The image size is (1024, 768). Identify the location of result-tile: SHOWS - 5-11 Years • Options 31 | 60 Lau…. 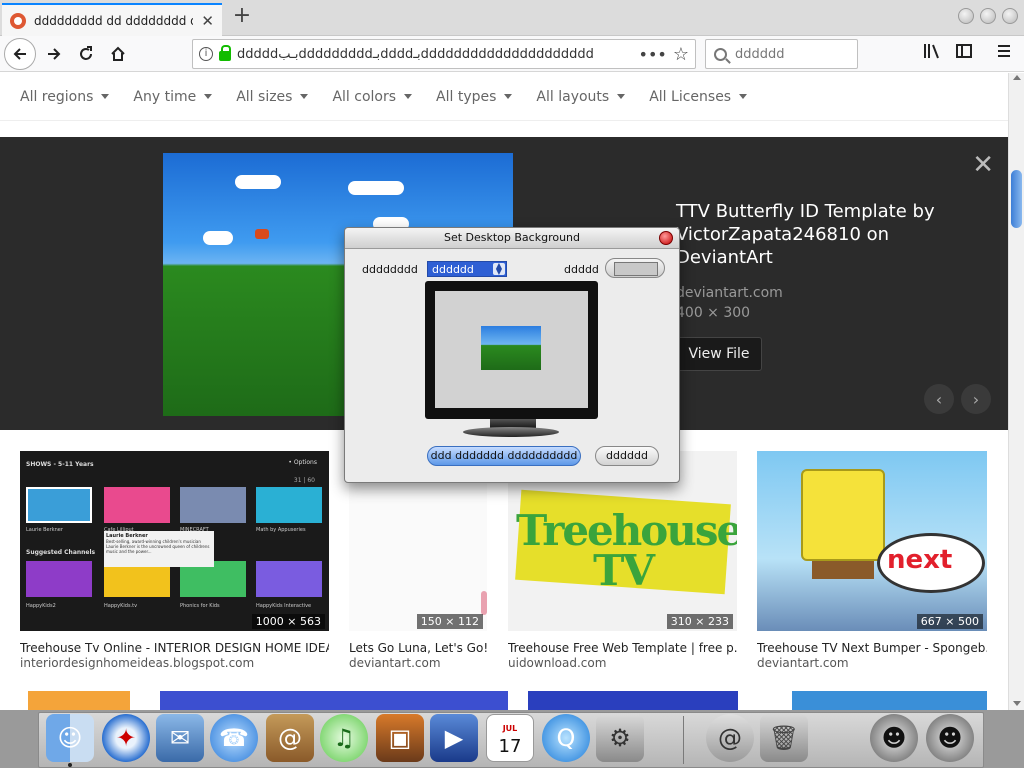
(174, 560).